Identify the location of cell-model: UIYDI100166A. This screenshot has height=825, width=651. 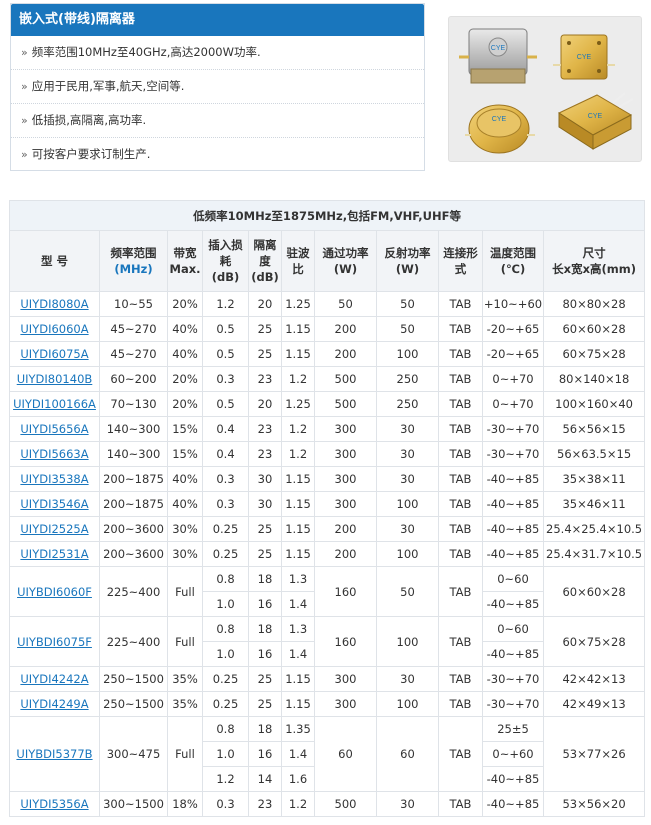
(54, 404).